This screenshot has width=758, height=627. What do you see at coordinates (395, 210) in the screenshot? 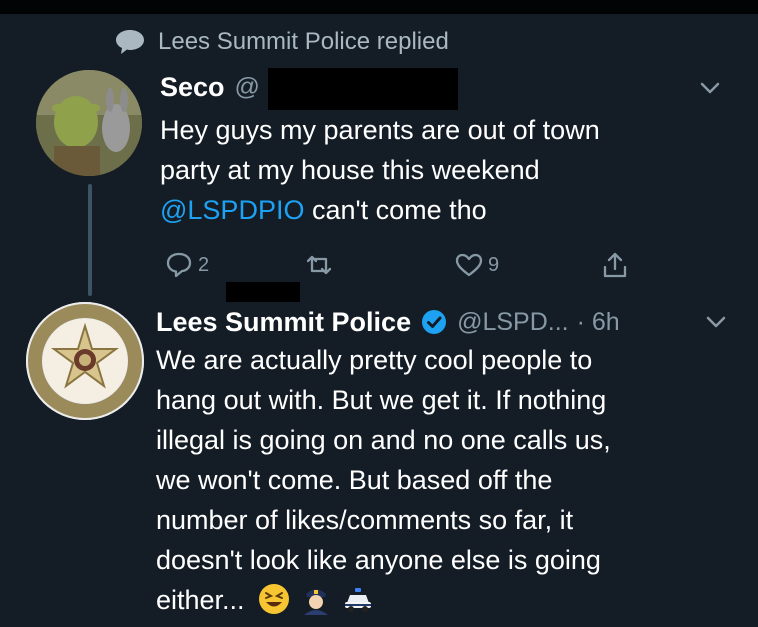
I see `tweet-text-tail: can't come tho` at bounding box center [395, 210].